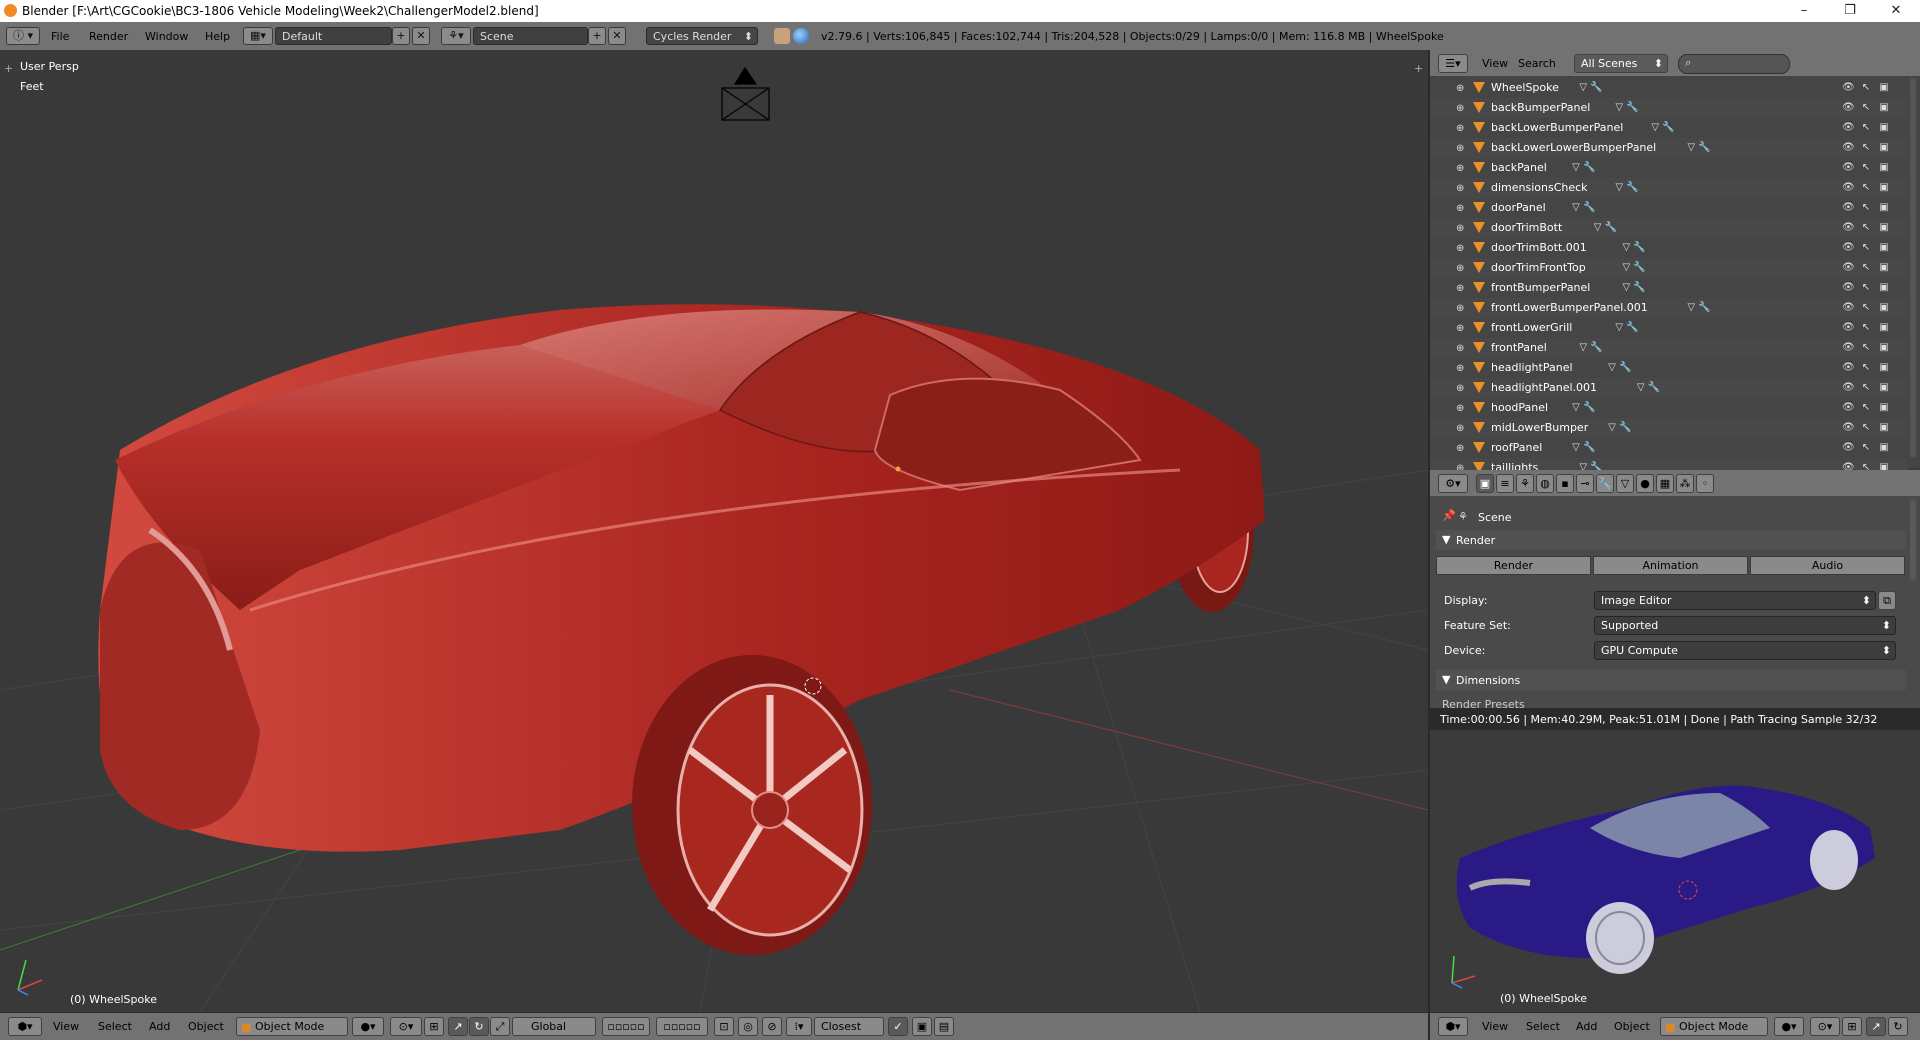 Image resolution: width=1920 pixels, height=1040 pixels. Describe the element at coordinates (1543, 1026) in the screenshot. I see `render-menu-select: Select` at that location.